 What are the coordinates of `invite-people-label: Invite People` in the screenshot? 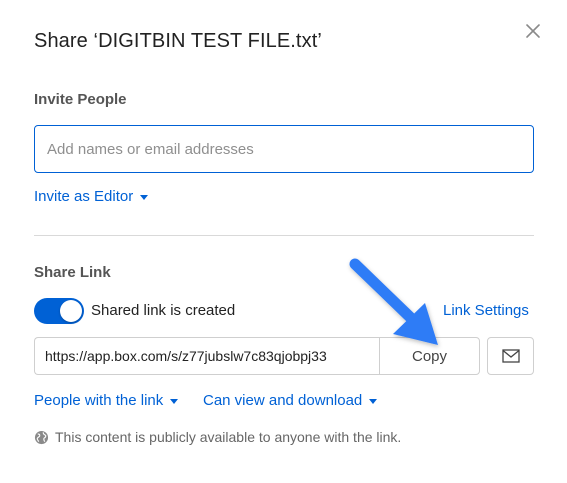 It's located at (80, 99).